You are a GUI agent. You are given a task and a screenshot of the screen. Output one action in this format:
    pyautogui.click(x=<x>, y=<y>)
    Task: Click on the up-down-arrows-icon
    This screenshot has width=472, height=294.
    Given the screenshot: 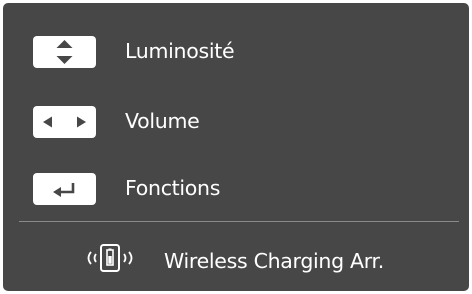 What is the action you would take?
    pyautogui.click(x=64, y=52)
    